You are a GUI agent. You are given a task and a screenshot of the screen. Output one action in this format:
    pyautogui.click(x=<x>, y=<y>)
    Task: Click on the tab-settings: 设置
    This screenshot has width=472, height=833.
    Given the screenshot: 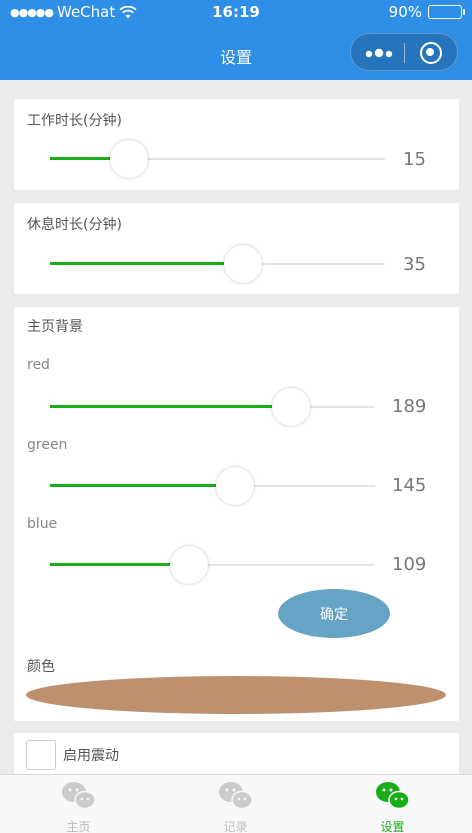 What is the action you would take?
    pyautogui.click(x=392, y=804)
    